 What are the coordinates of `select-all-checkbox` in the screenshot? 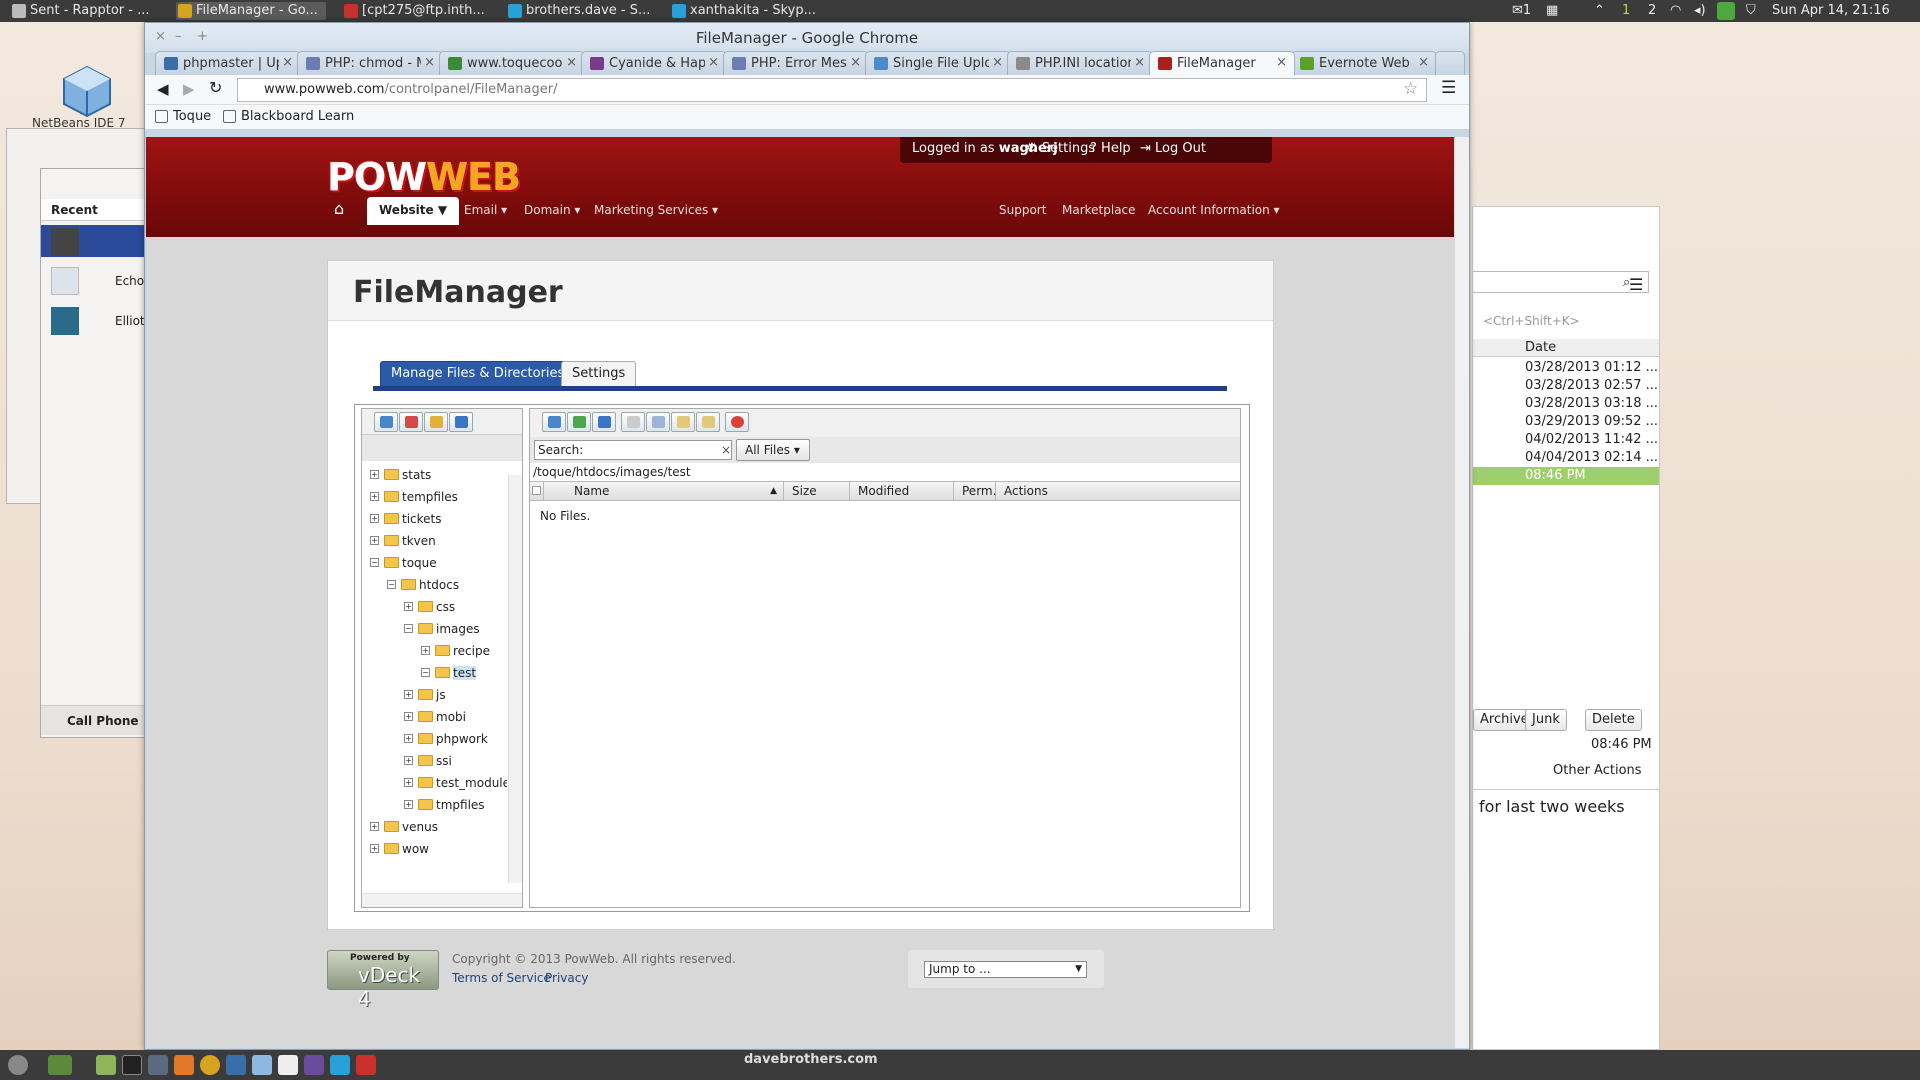 It's located at (537, 491).